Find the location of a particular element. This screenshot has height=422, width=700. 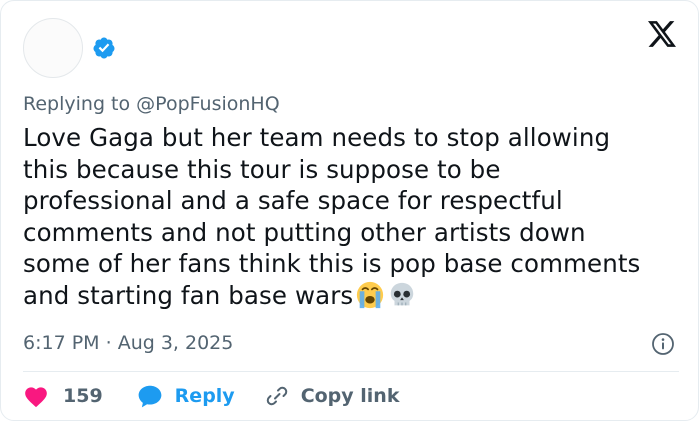

avatar is located at coordinates (53, 48).